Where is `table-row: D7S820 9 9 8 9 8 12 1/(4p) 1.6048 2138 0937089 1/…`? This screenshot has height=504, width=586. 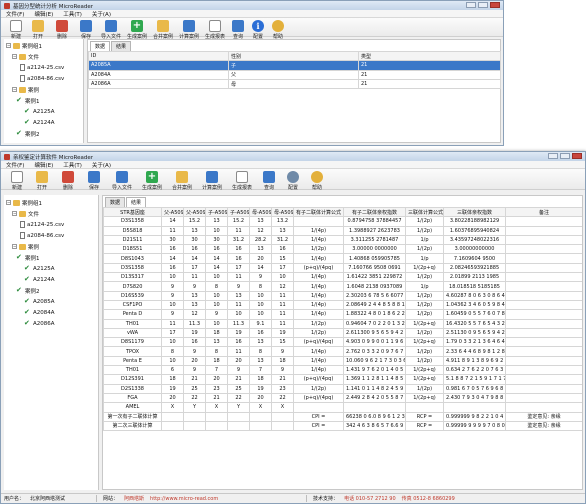
table-row: D7S820 9 9 8 9 8 12 1/(4p) 1.6048 2138 0937089 1/… is located at coordinates (342, 286).